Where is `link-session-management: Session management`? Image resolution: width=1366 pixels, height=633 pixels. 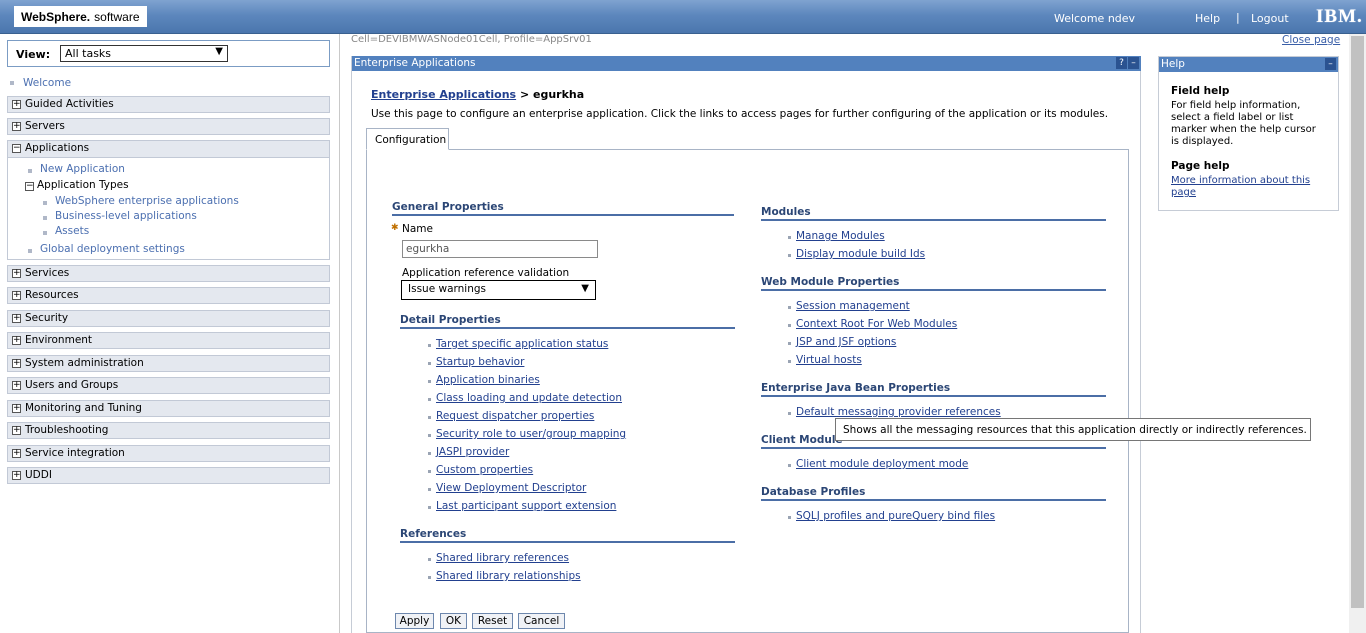 link-session-management: Session management is located at coordinates (853, 306).